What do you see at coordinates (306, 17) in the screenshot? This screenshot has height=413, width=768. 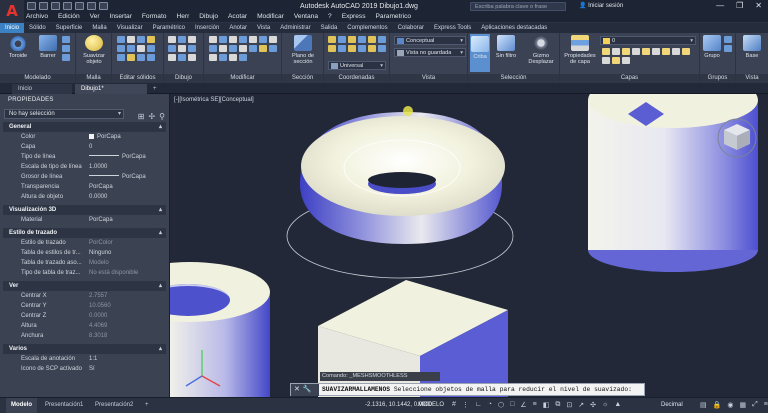 I see `menu-item-ventana: Ventana` at bounding box center [306, 17].